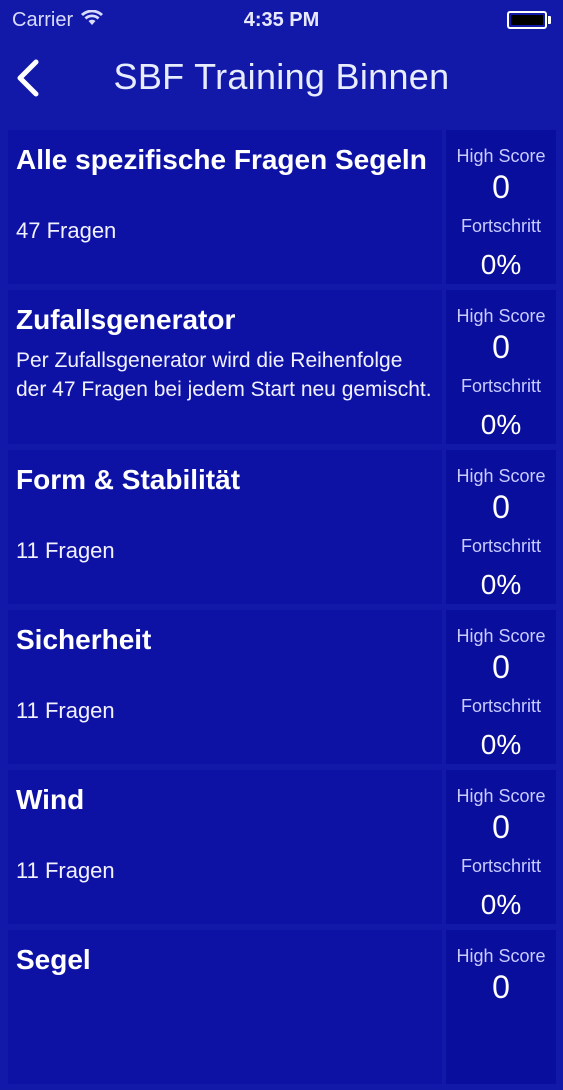  What do you see at coordinates (501, 1007) in the screenshot?
I see `row-stats: High Score 0` at bounding box center [501, 1007].